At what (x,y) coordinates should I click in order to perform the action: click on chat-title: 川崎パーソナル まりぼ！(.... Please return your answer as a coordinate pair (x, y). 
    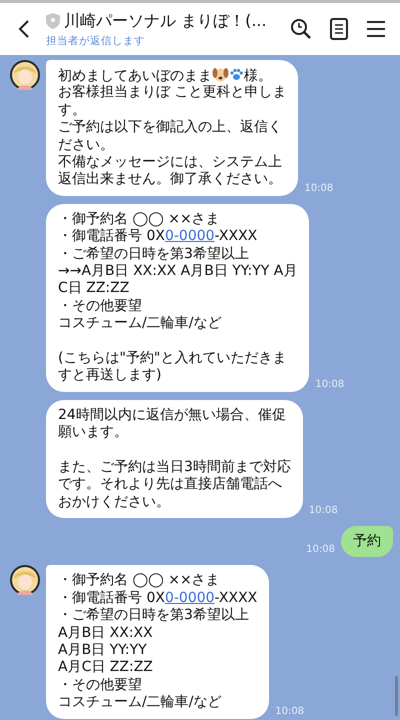
    Looking at the image, I should click on (165, 21).